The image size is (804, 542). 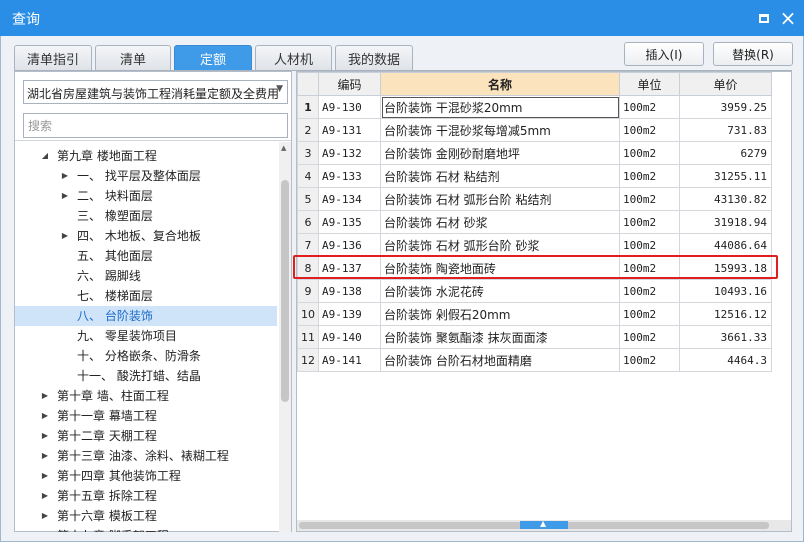 I want to click on scrollbar-thumb, so click(x=285, y=291).